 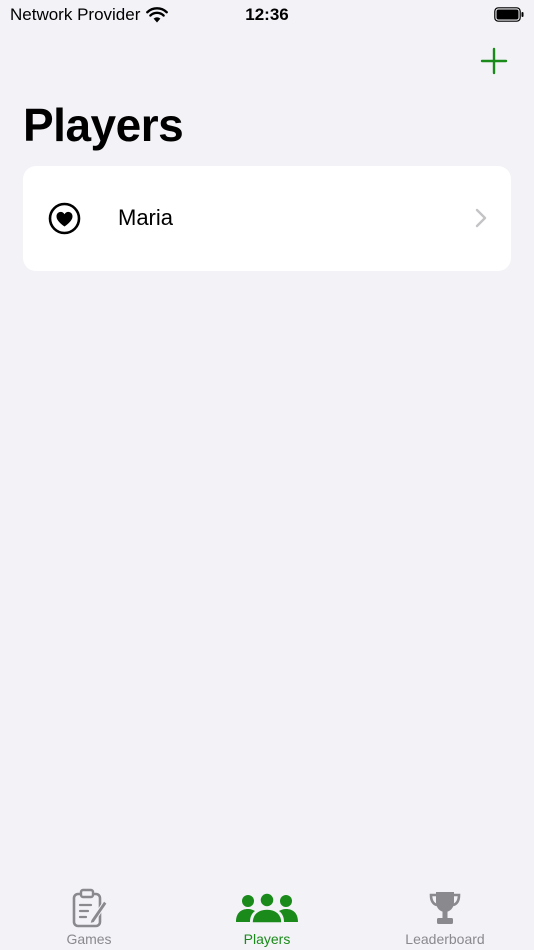 What do you see at coordinates (267, 939) in the screenshot?
I see `tab-players-label: Players` at bounding box center [267, 939].